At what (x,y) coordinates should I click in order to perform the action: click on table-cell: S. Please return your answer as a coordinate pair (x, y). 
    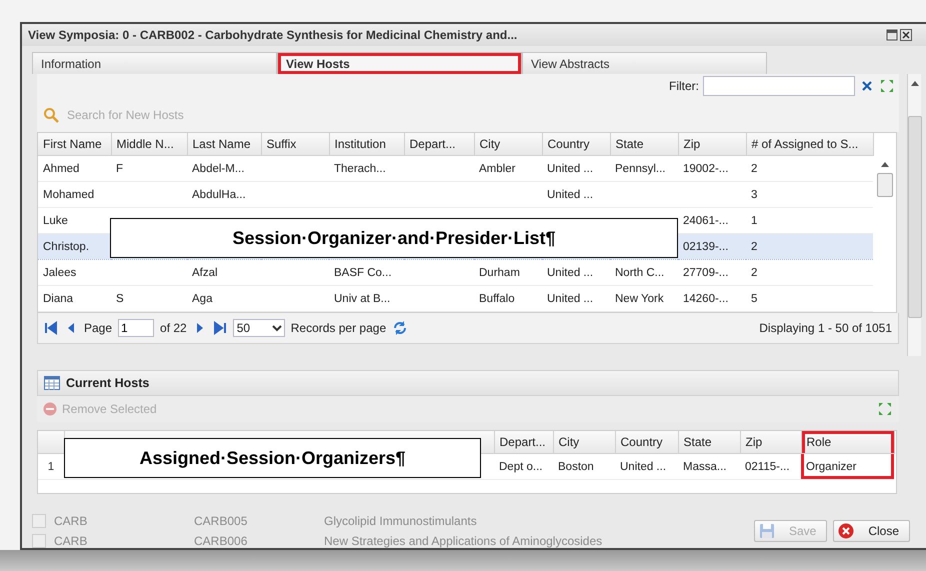
    Looking at the image, I should click on (120, 298).